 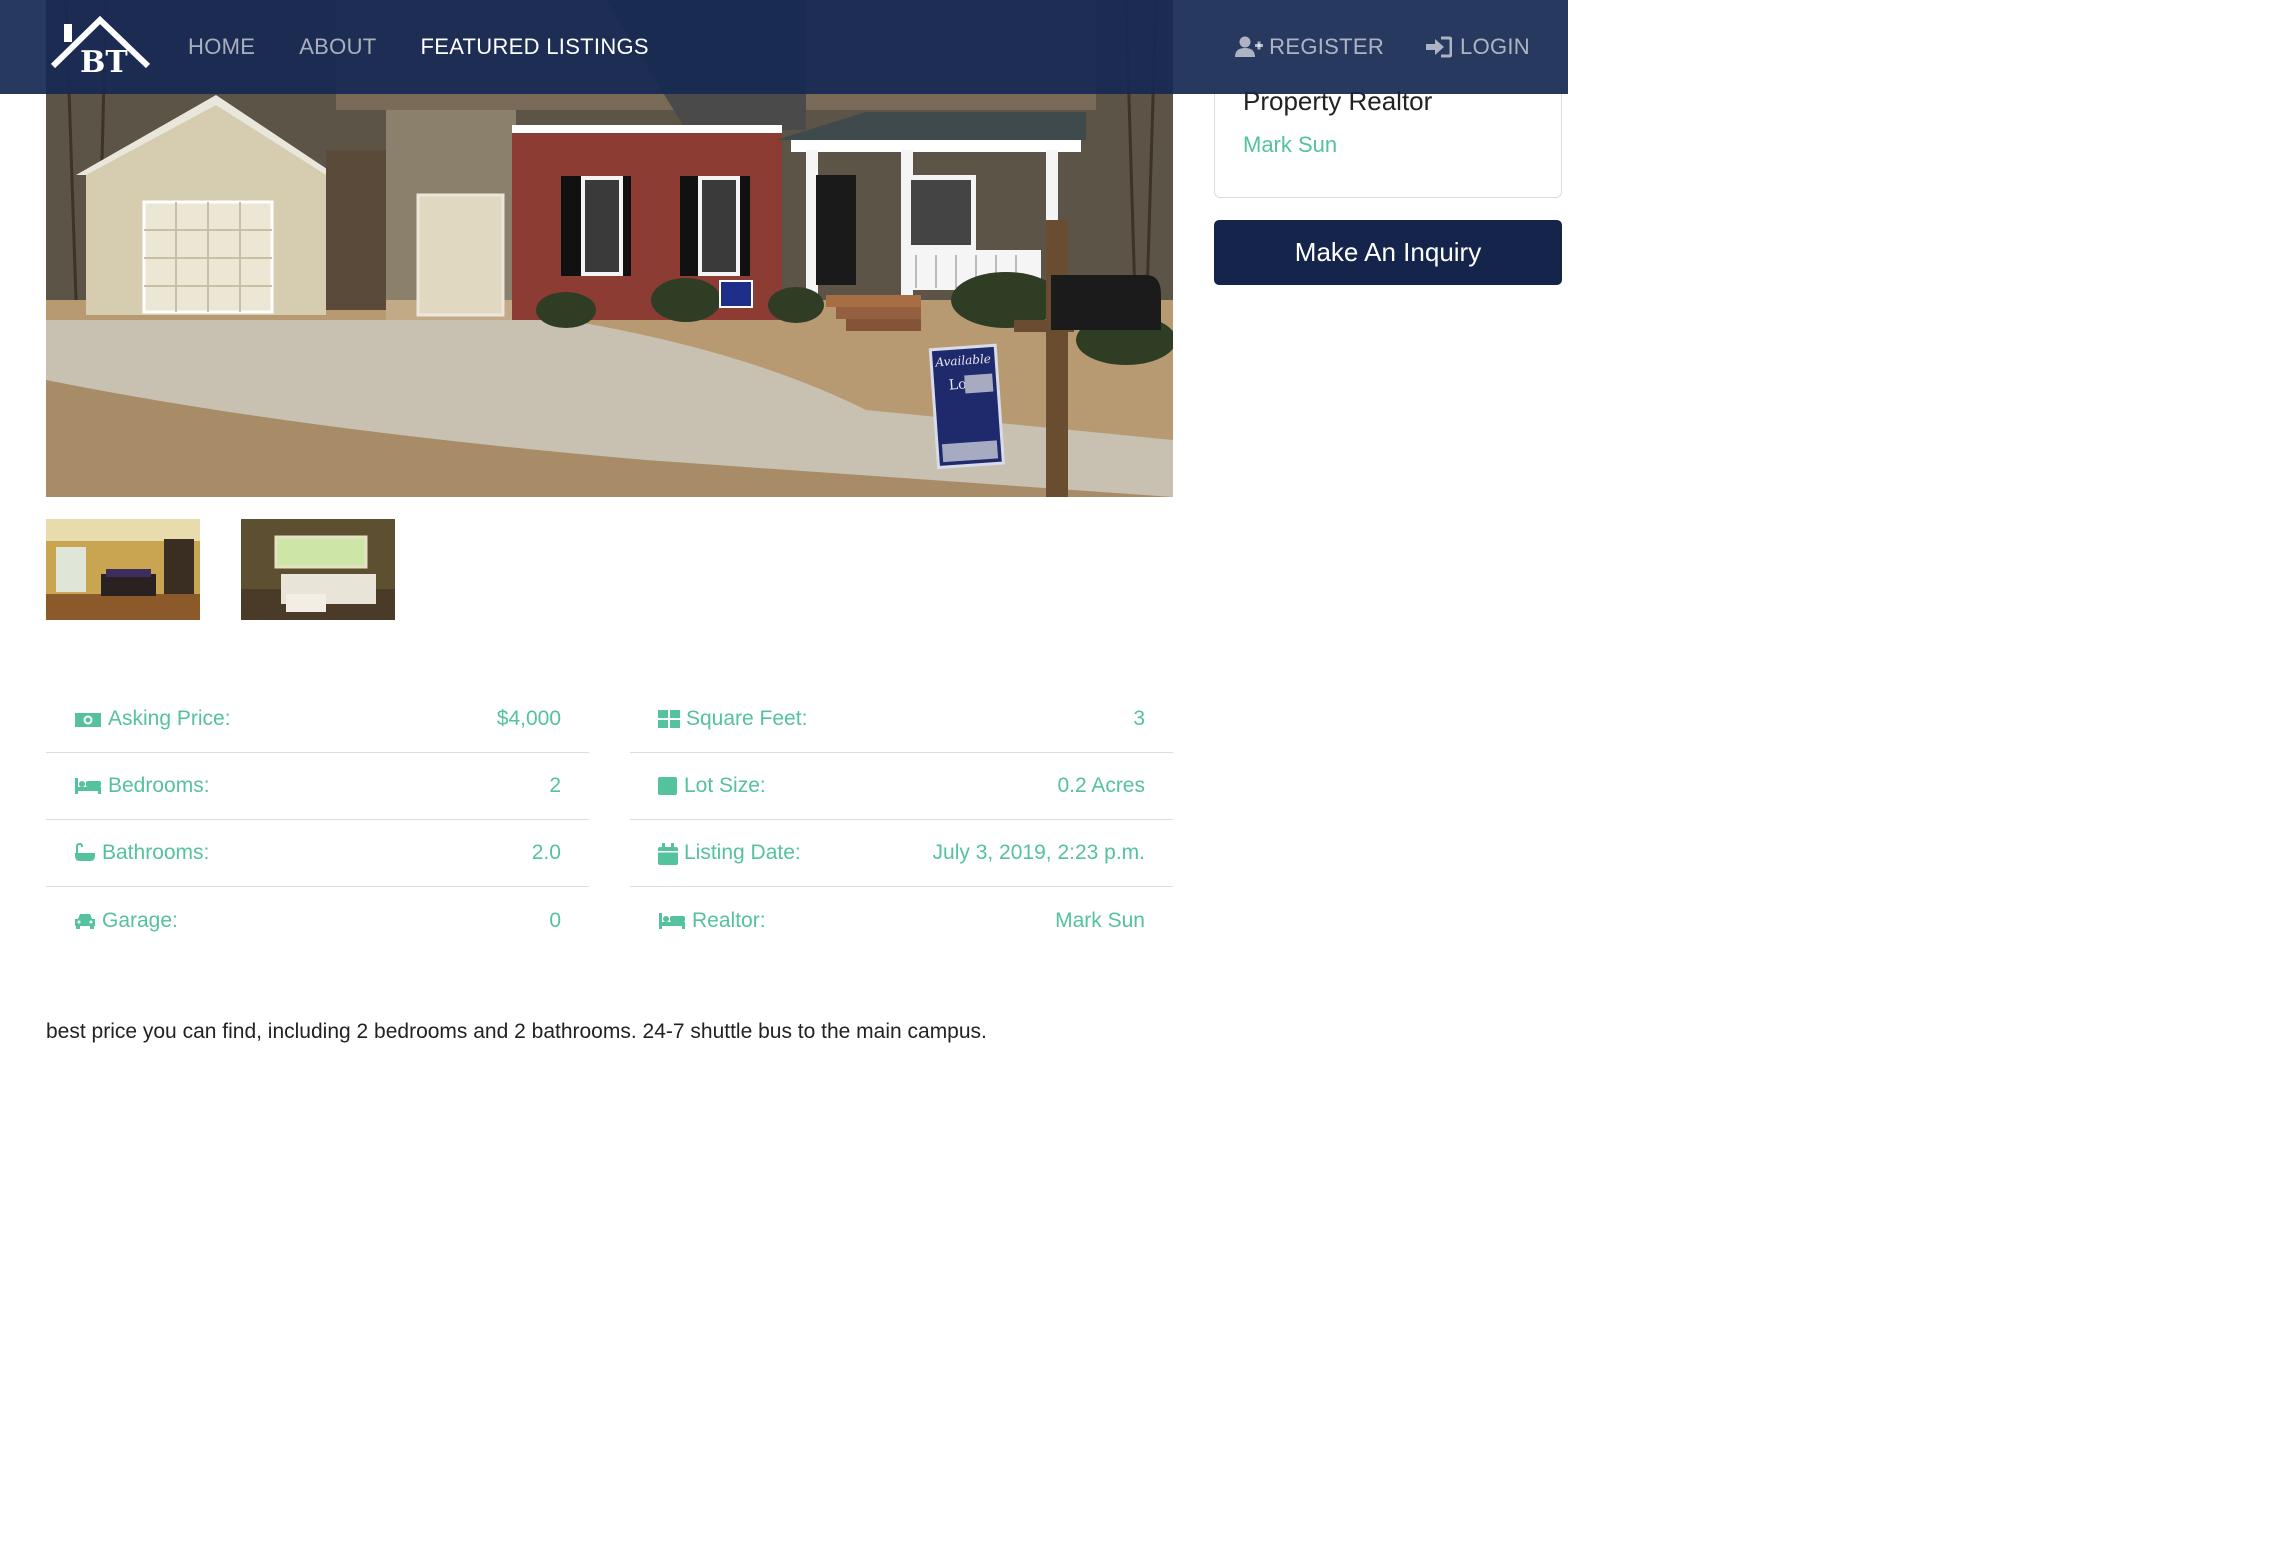 I want to click on detail-value: Mark Sun, so click(x=1100, y=920).